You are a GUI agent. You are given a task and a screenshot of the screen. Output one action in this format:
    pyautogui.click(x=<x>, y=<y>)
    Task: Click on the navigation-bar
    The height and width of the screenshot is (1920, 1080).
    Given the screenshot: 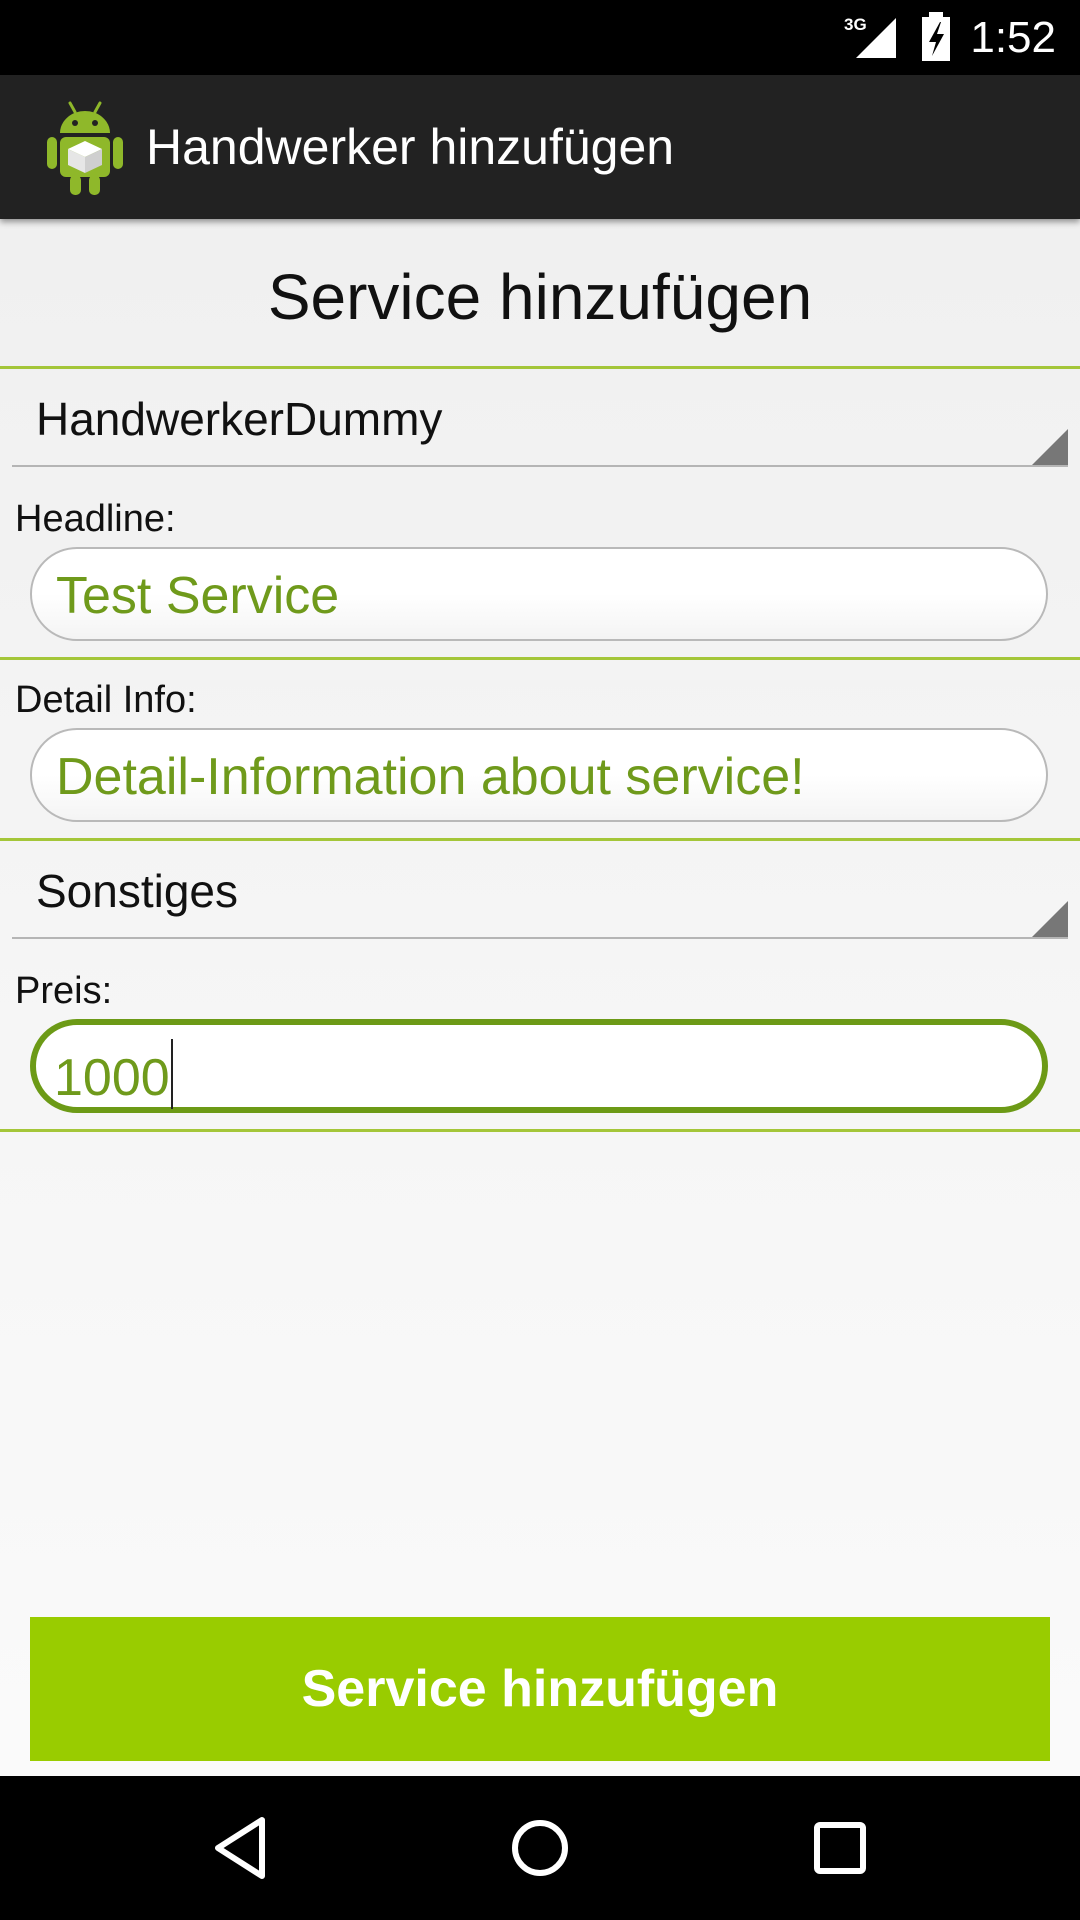 What is the action you would take?
    pyautogui.click(x=540, y=1848)
    